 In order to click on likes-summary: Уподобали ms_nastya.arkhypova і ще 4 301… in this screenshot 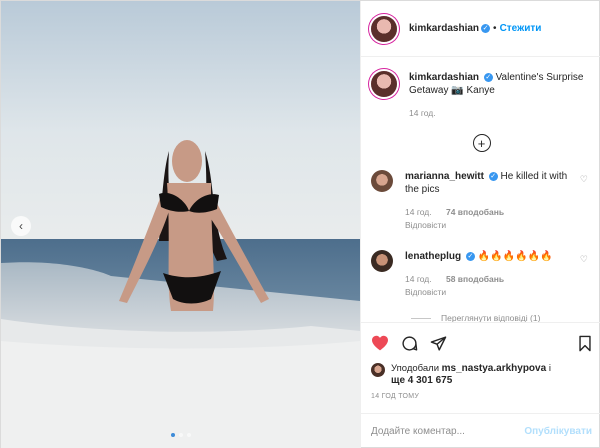, I will do `click(481, 375)`.